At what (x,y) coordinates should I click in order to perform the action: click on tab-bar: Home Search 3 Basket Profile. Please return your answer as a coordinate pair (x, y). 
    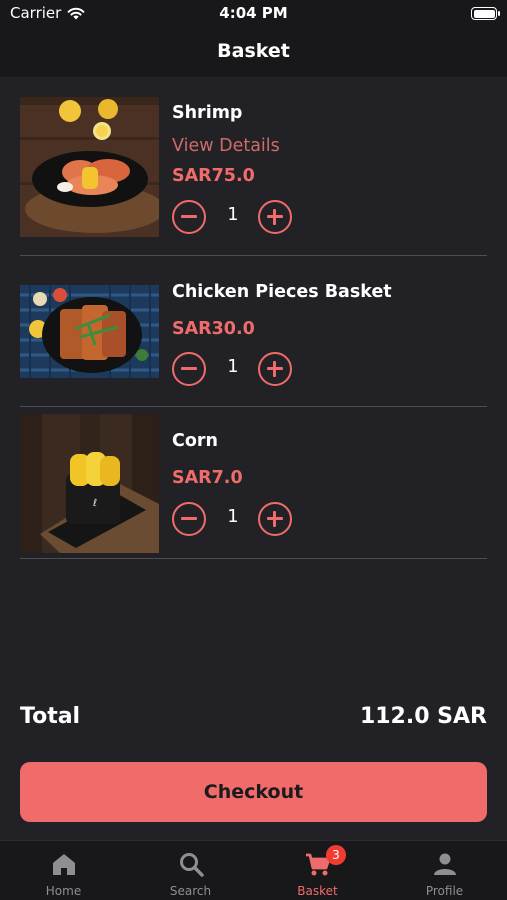
    Looking at the image, I should click on (253, 870).